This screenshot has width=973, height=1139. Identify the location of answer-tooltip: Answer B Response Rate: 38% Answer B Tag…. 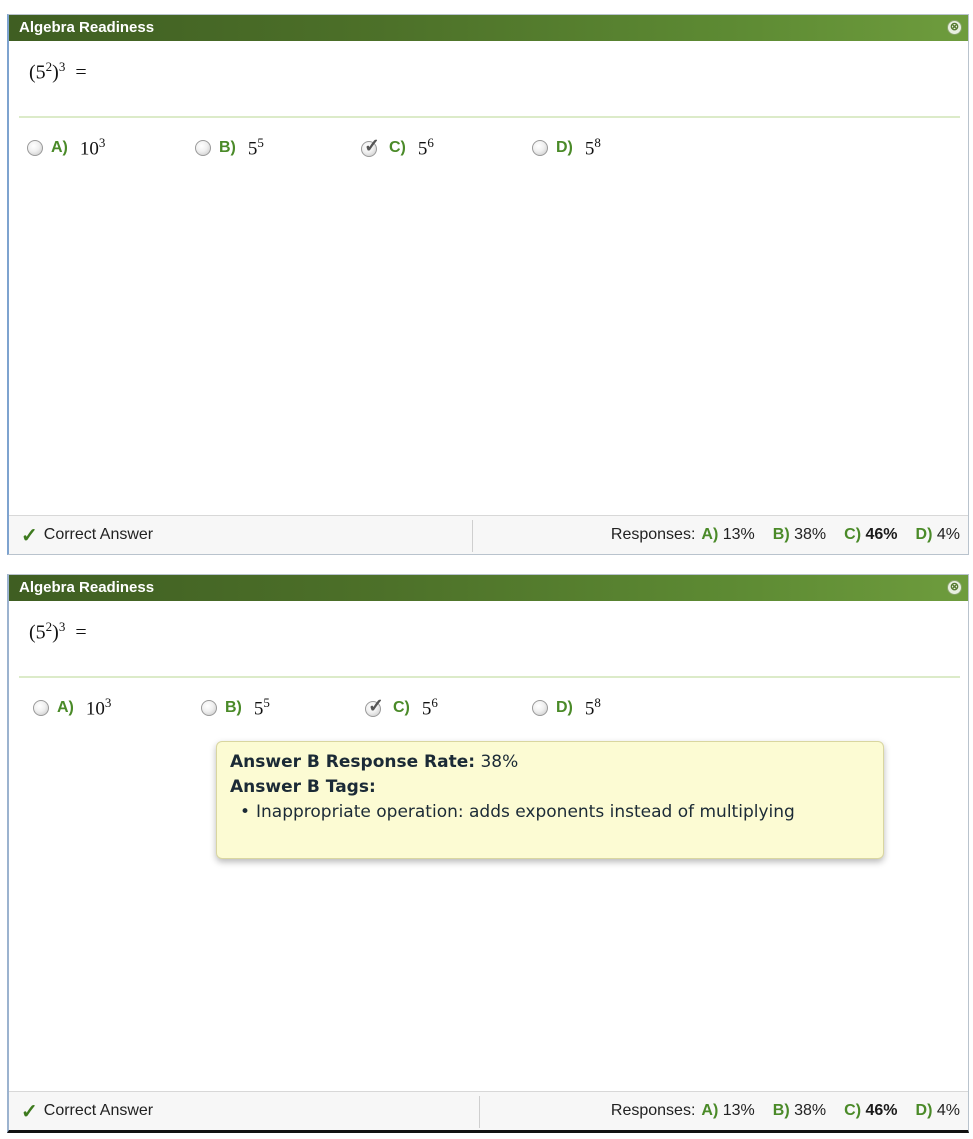
(550, 800).